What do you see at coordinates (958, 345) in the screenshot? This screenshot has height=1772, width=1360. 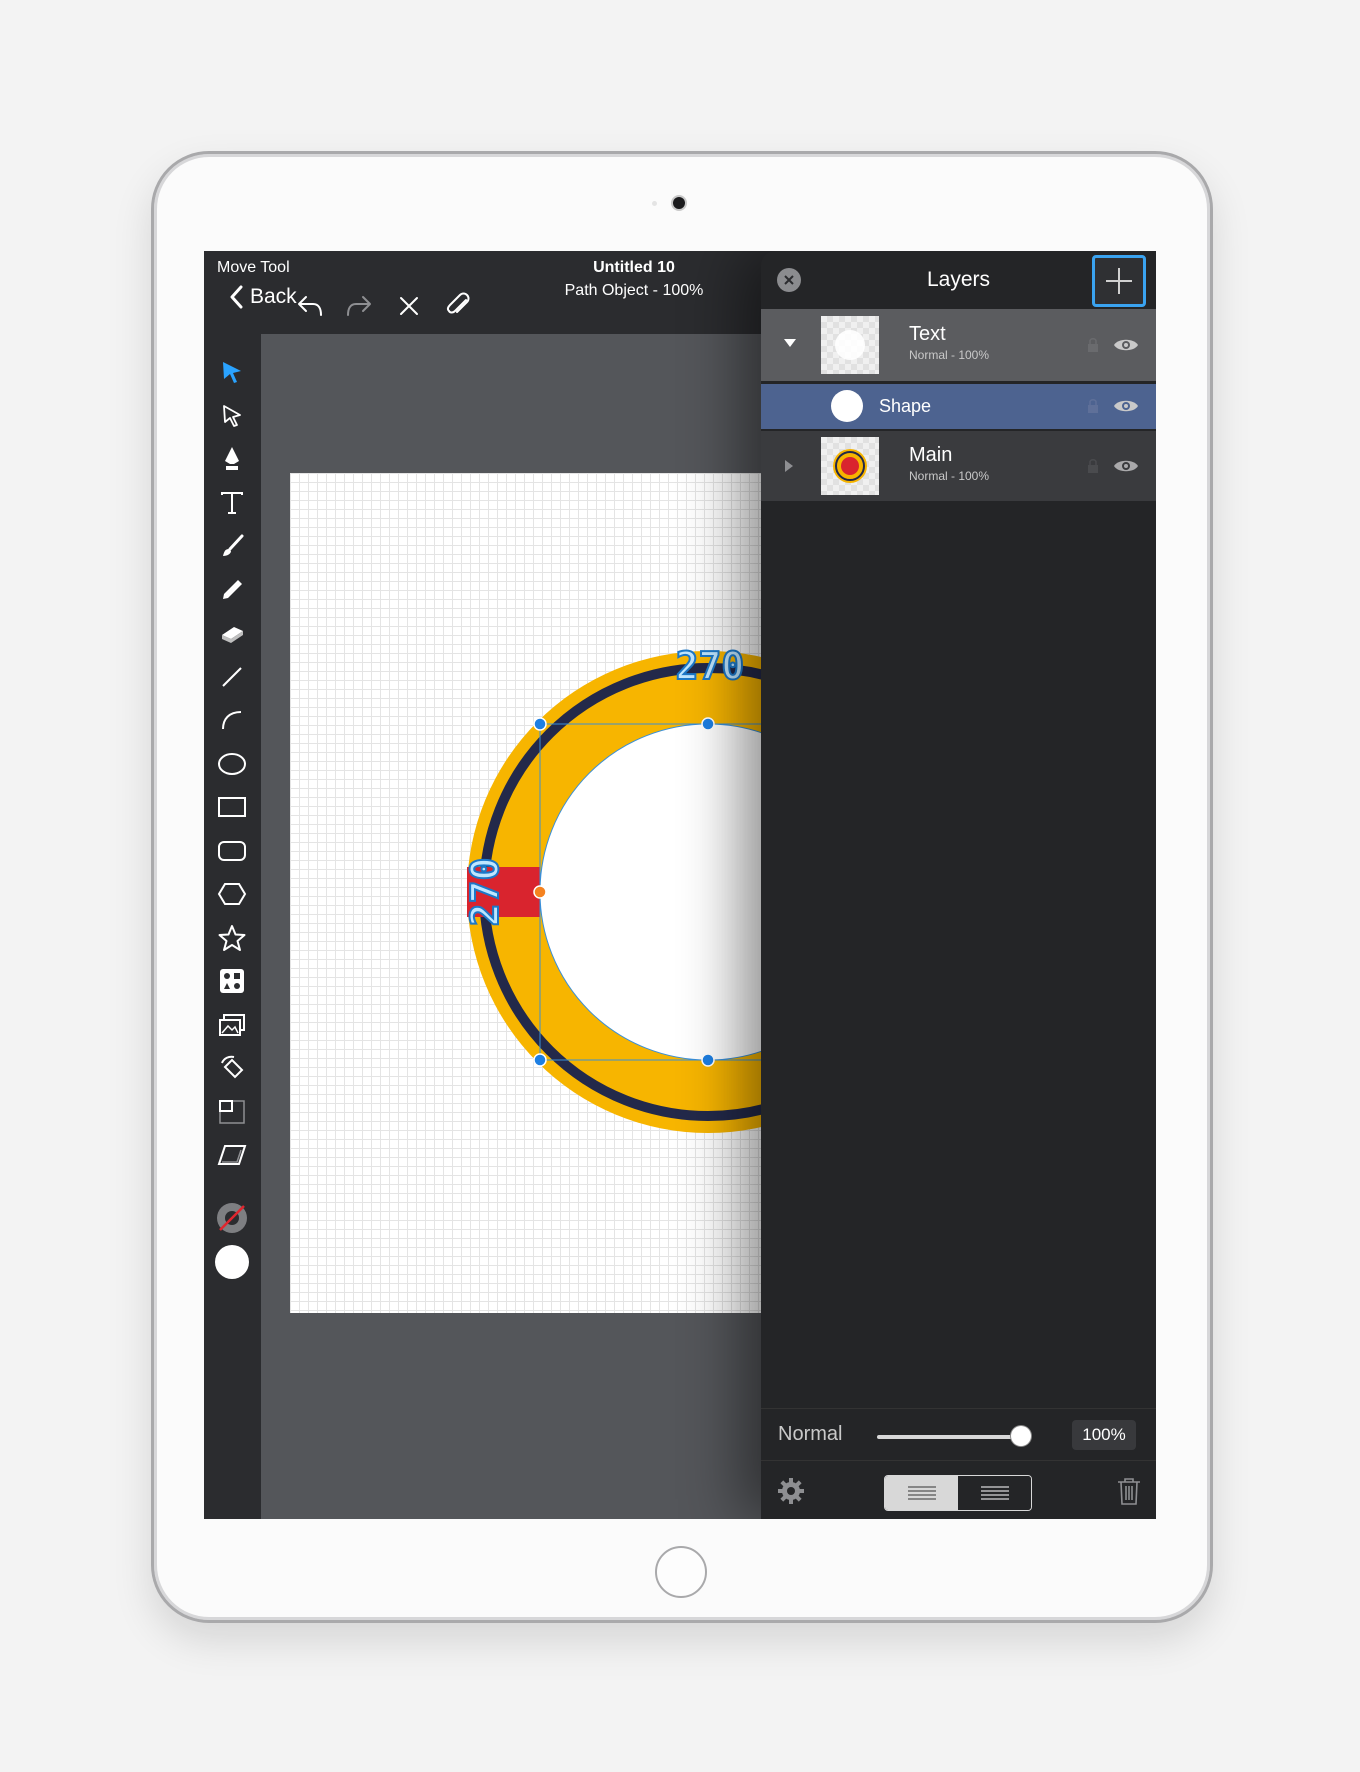 I see `layer-row-text: Text Normal - 100%` at bounding box center [958, 345].